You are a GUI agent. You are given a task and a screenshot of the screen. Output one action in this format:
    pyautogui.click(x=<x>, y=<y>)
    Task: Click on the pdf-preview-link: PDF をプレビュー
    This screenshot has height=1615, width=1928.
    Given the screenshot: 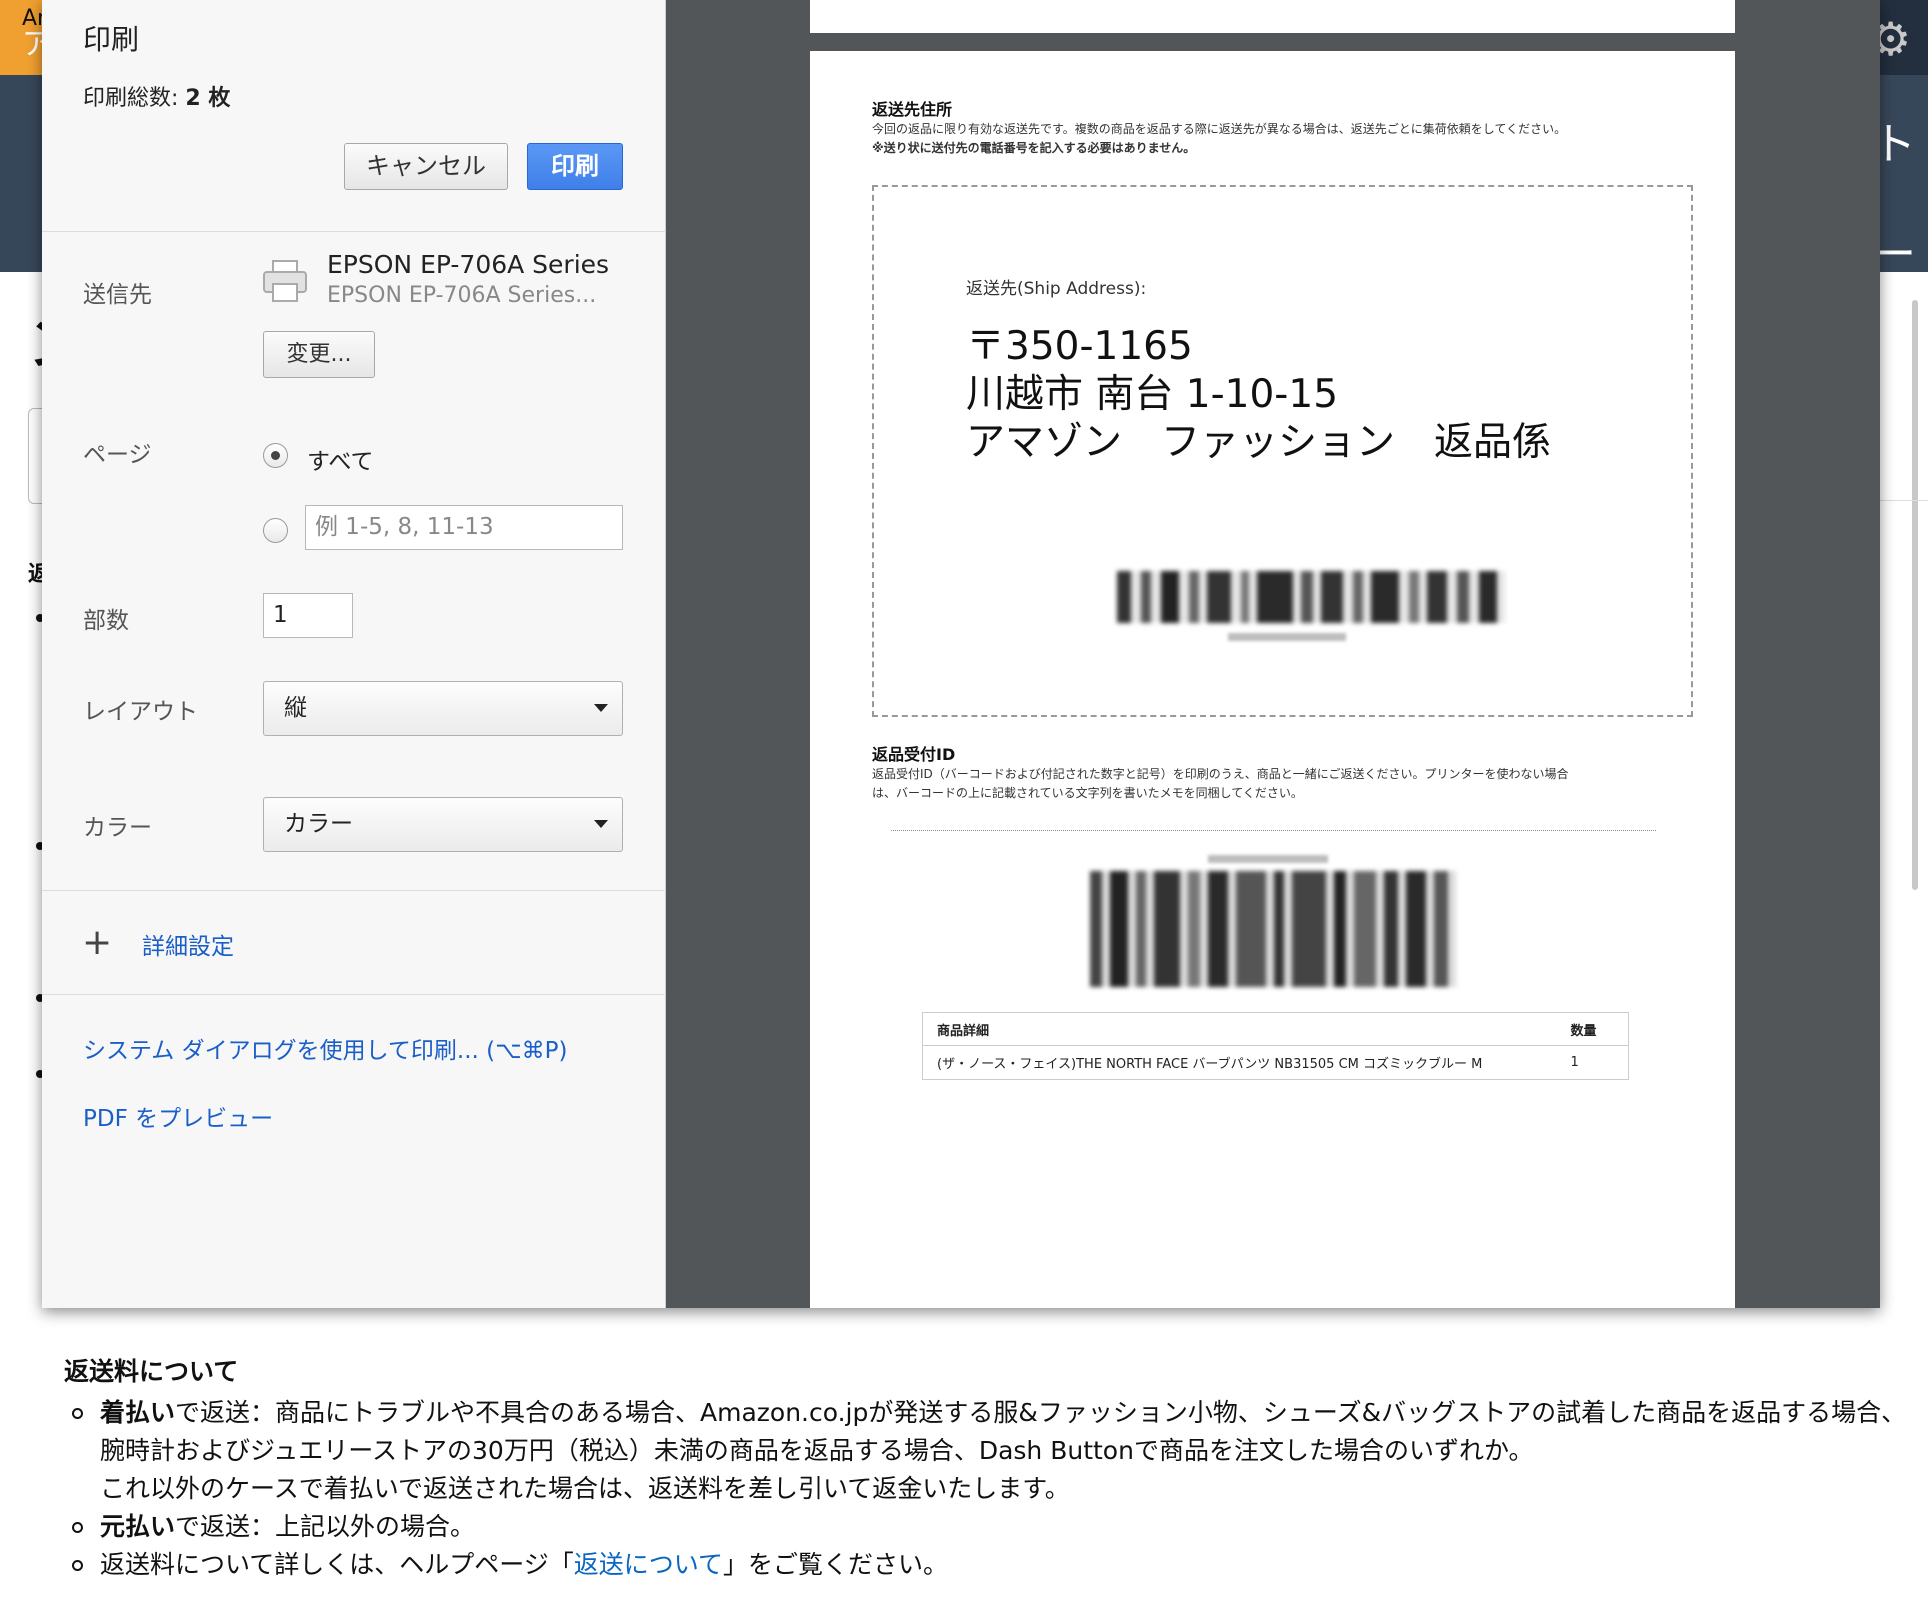 What is the action you would take?
    pyautogui.click(x=178, y=1116)
    